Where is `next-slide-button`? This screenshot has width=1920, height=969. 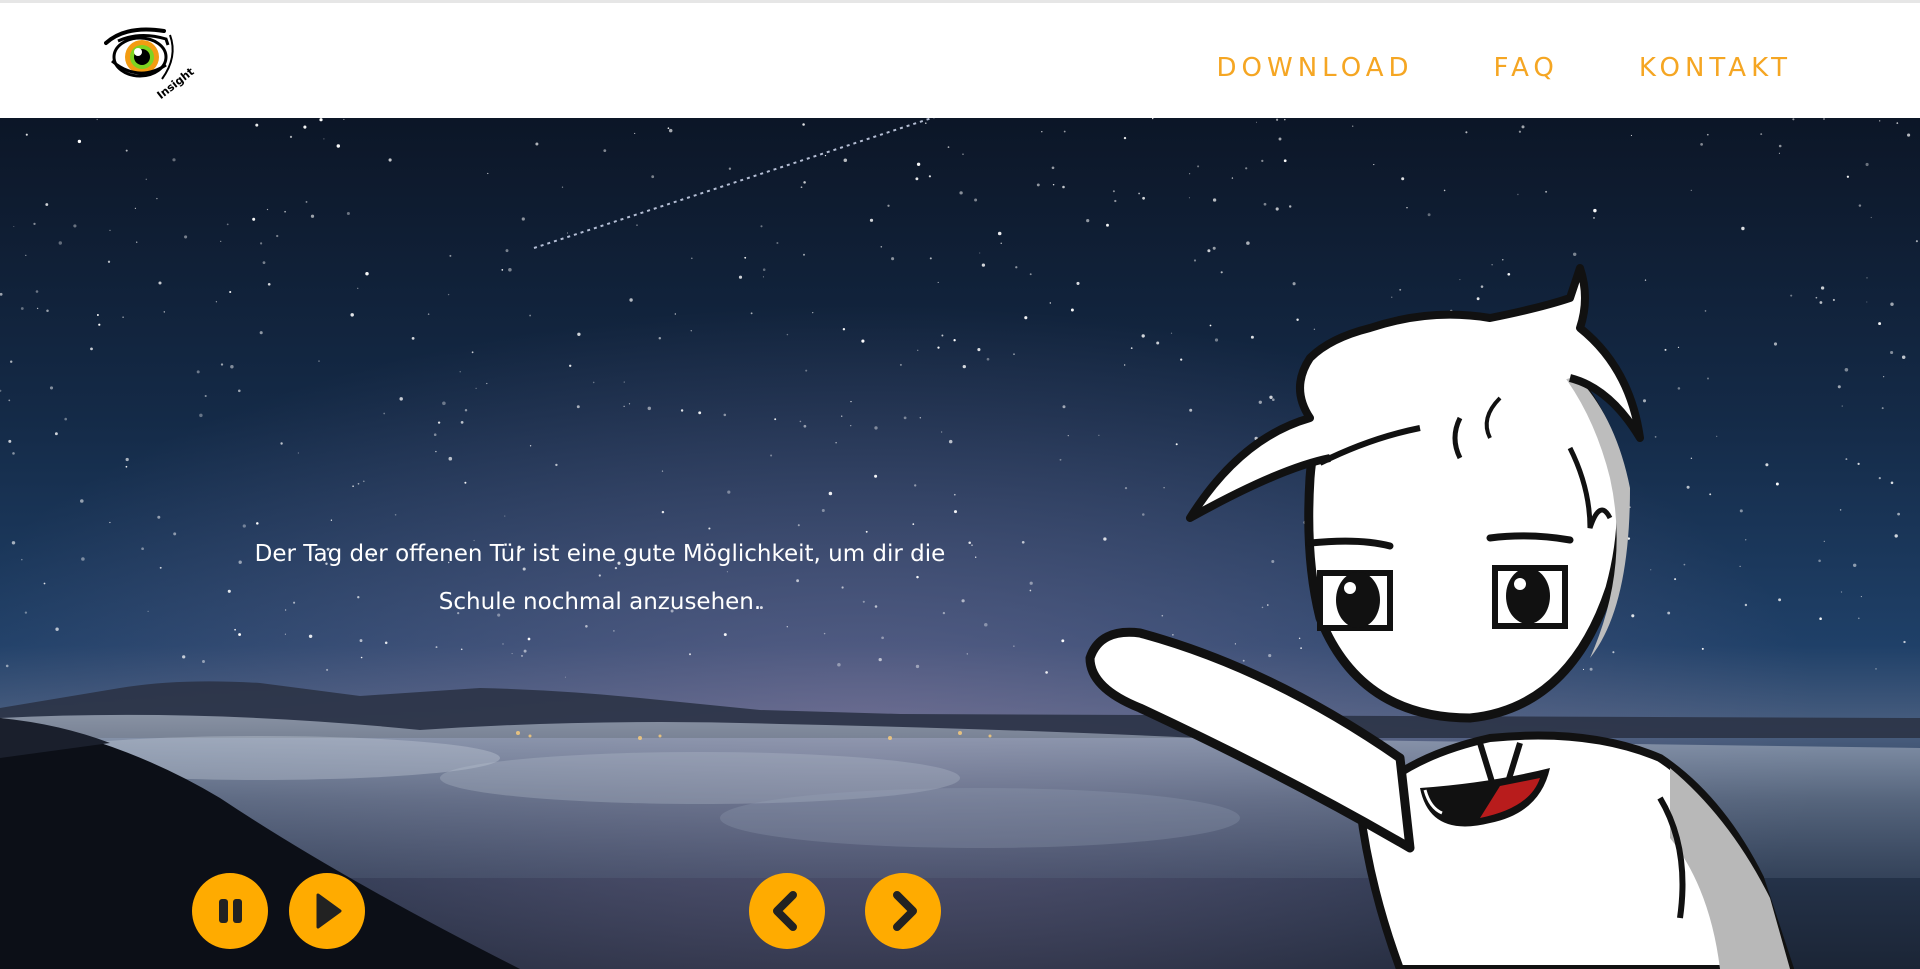
next-slide-button is located at coordinates (903, 911).